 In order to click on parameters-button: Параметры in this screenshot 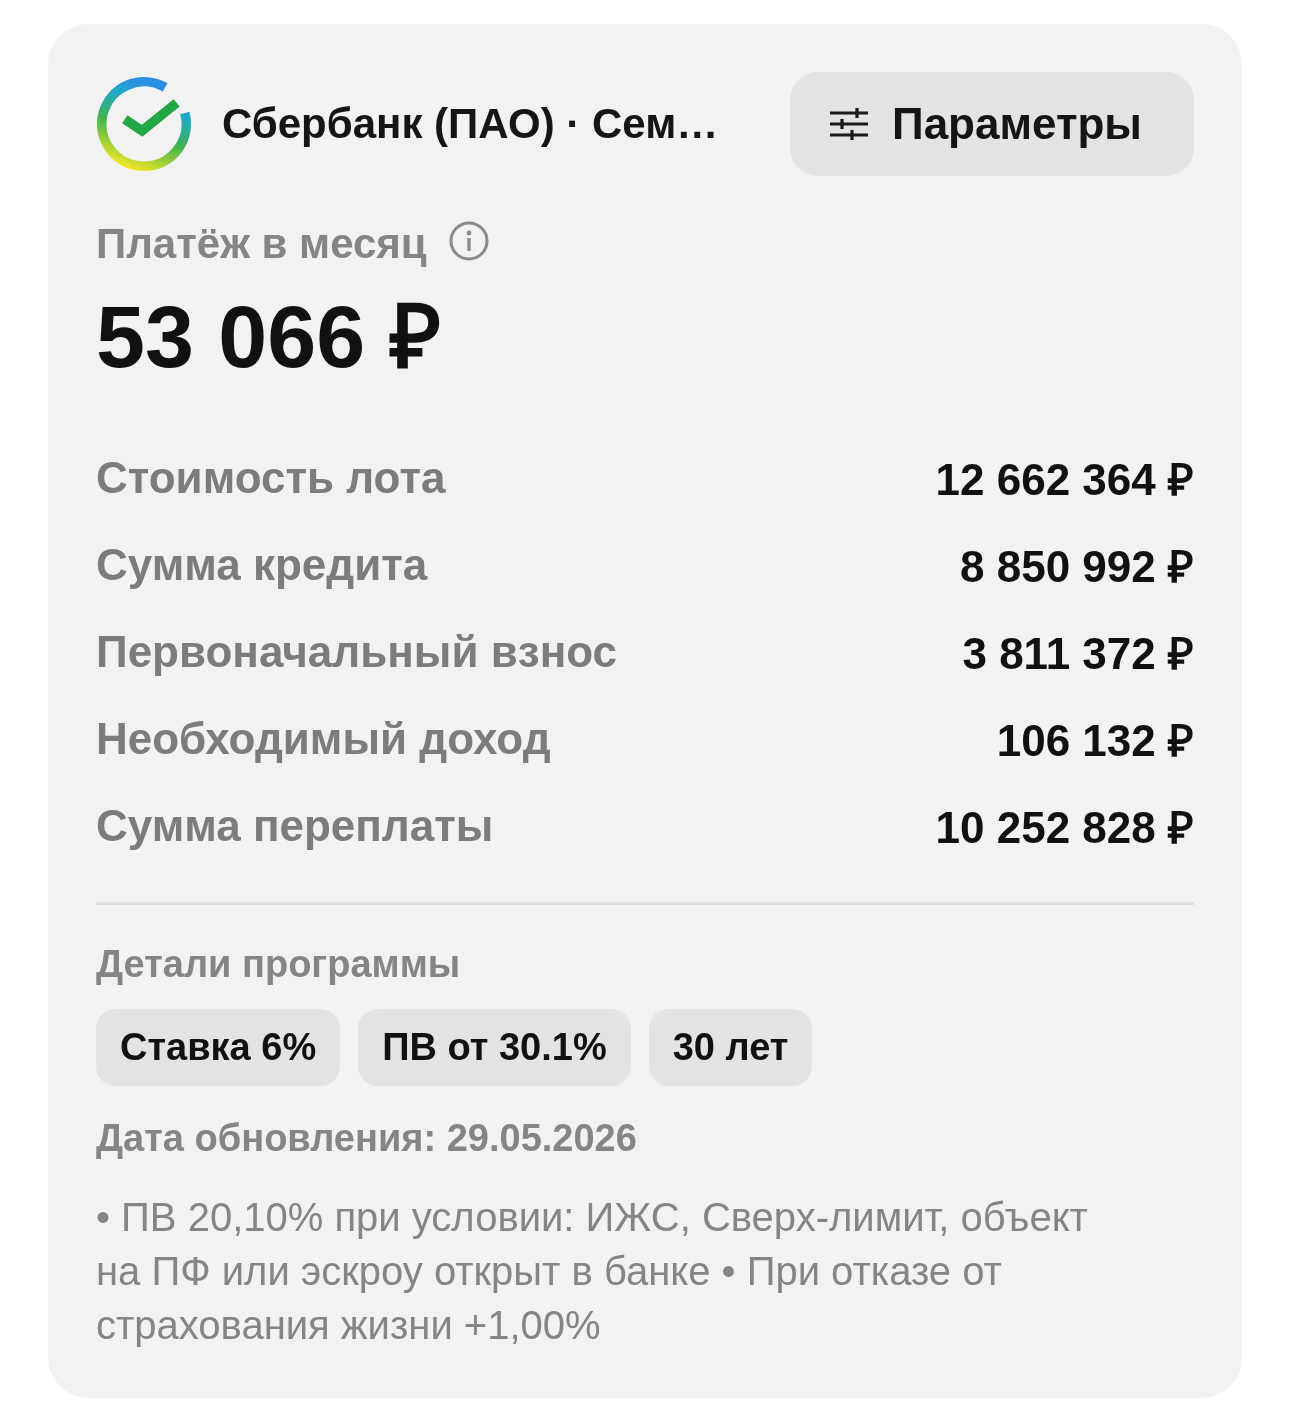, I will do `click(992, 124)`.